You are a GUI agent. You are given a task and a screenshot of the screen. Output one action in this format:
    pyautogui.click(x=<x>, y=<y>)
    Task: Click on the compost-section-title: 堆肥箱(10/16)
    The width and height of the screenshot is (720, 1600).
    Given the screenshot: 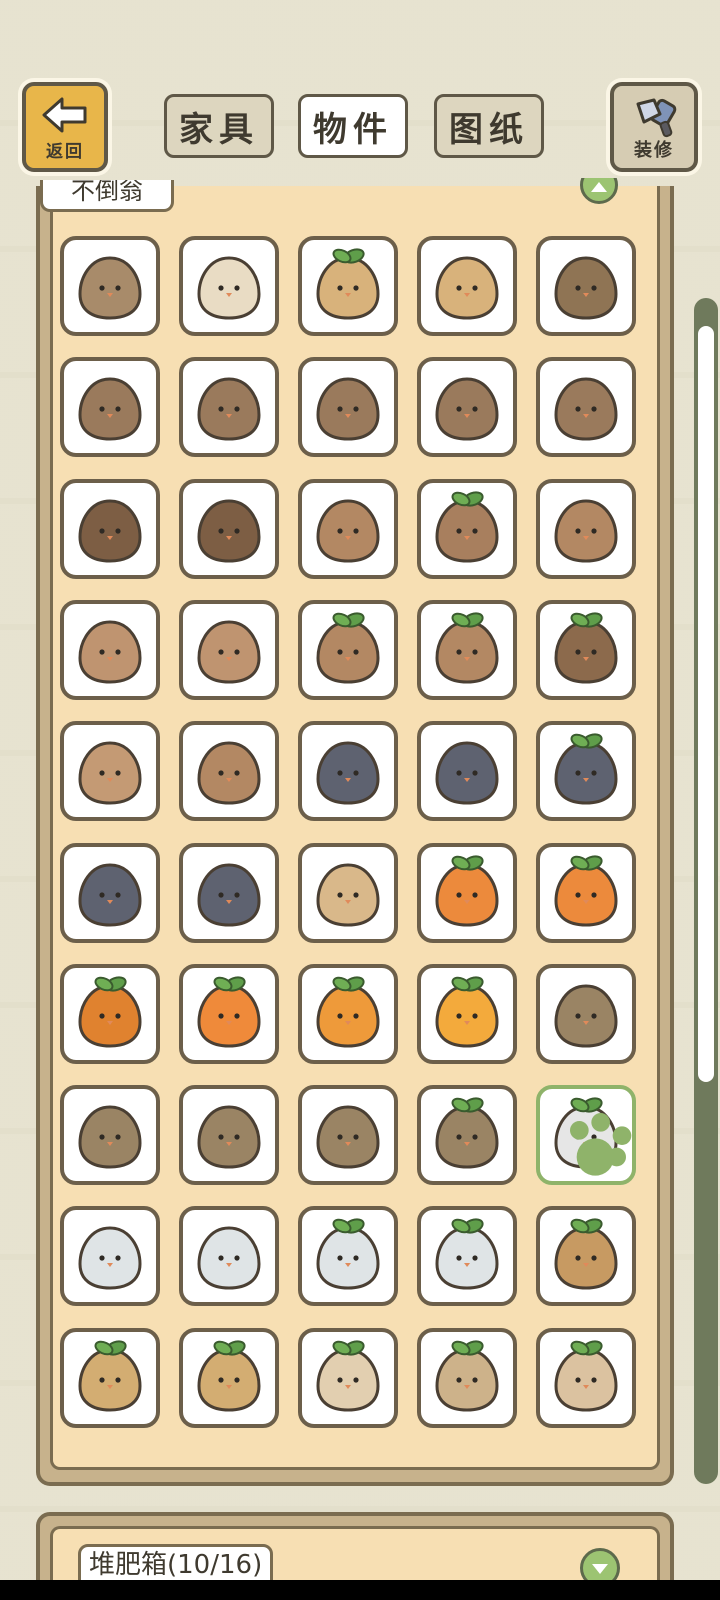 What is the action you would take?
    pyautogui.click(x=176, y=1564)
    